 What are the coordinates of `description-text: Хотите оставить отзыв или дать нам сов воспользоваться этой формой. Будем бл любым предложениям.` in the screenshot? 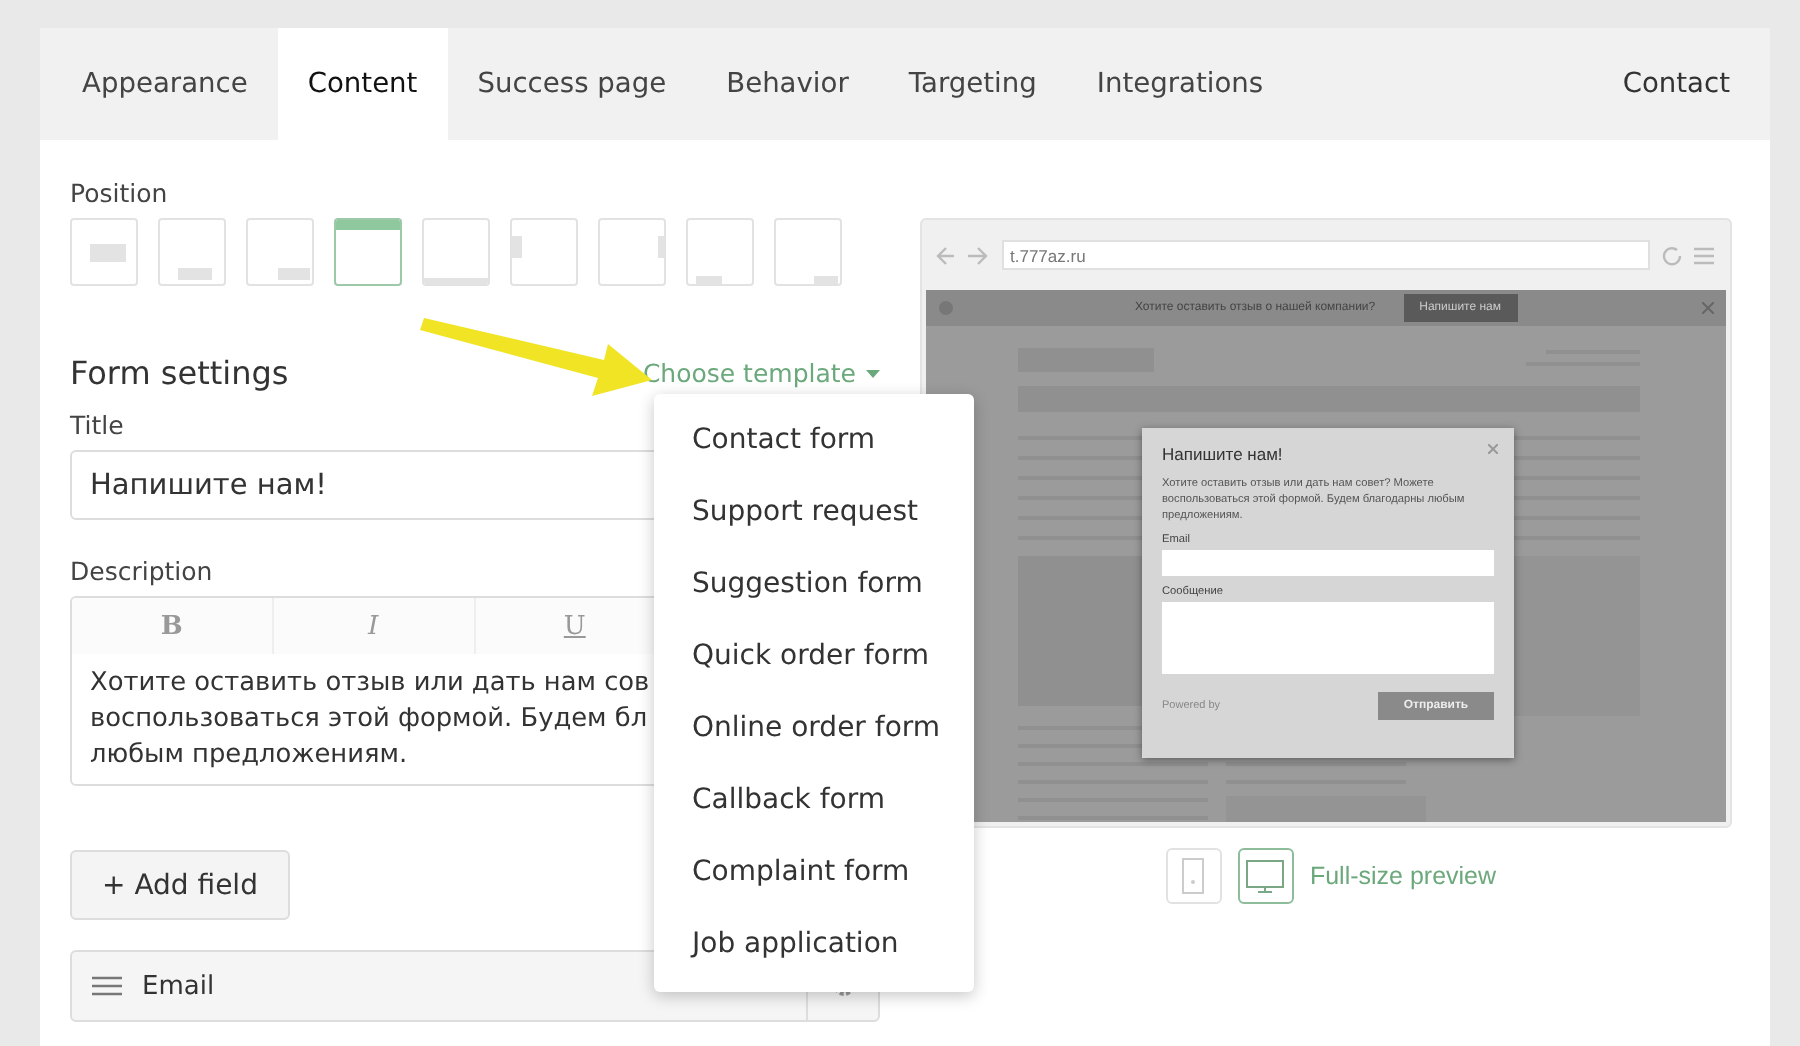 It's located at (370, 720).